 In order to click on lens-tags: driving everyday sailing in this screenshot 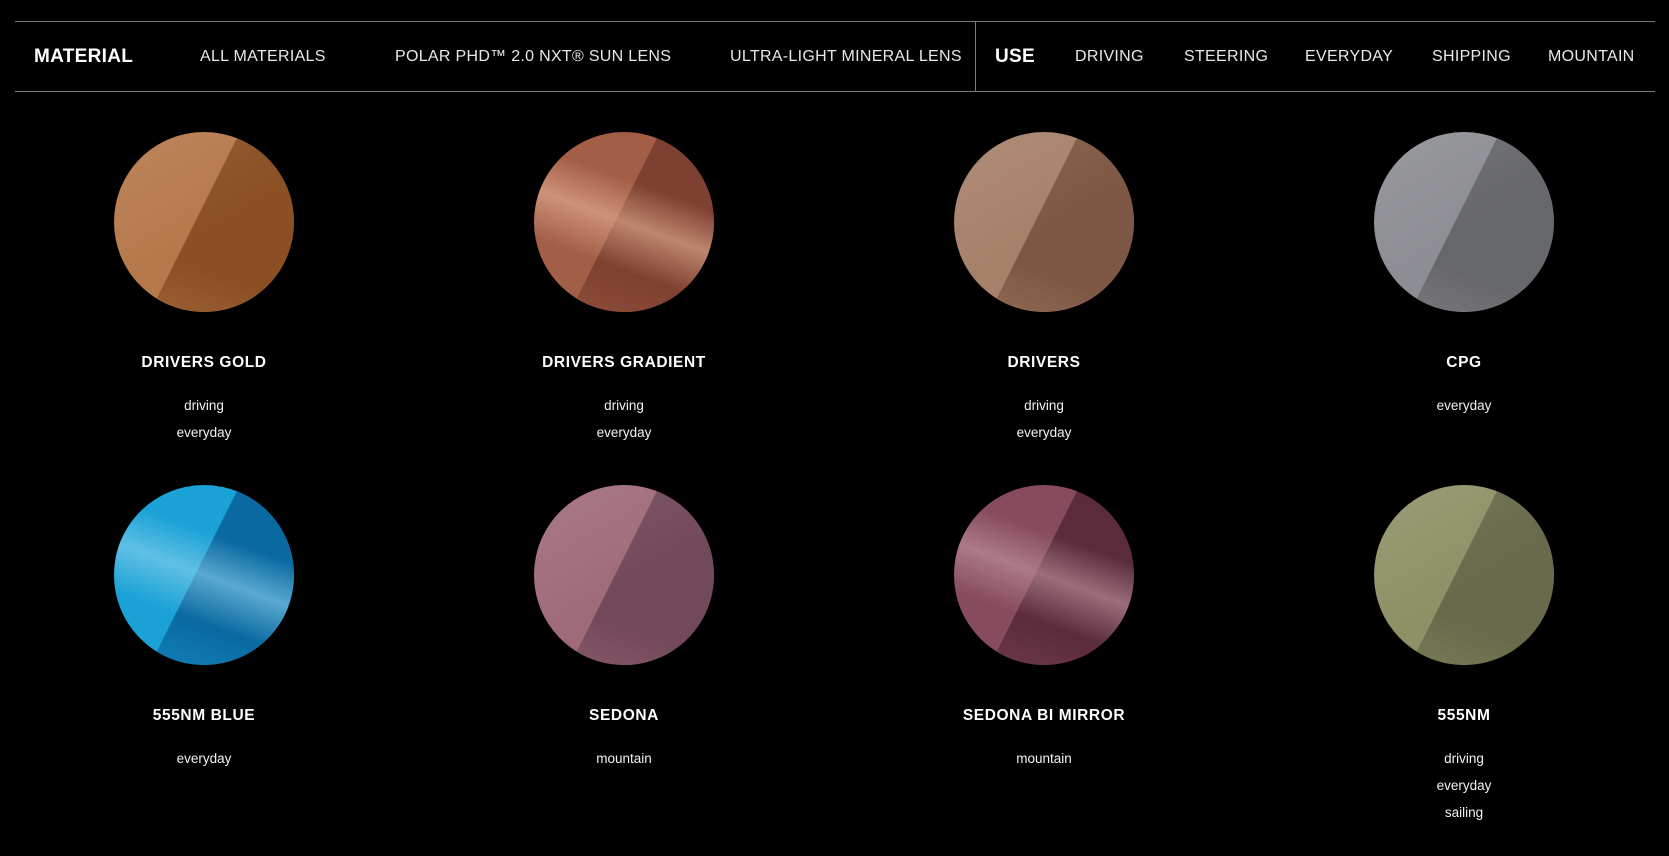, I will do `click(1461, 785)`.